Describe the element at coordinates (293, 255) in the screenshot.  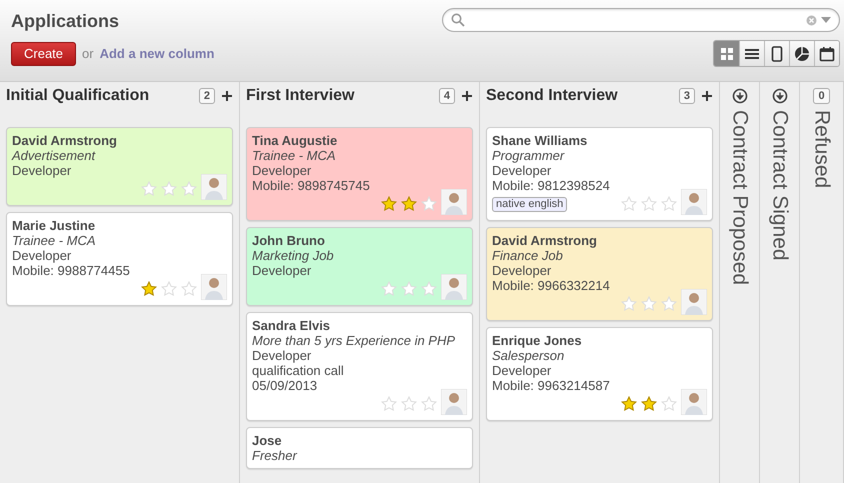
I see `applicant-source: Marketing Job` at that location.